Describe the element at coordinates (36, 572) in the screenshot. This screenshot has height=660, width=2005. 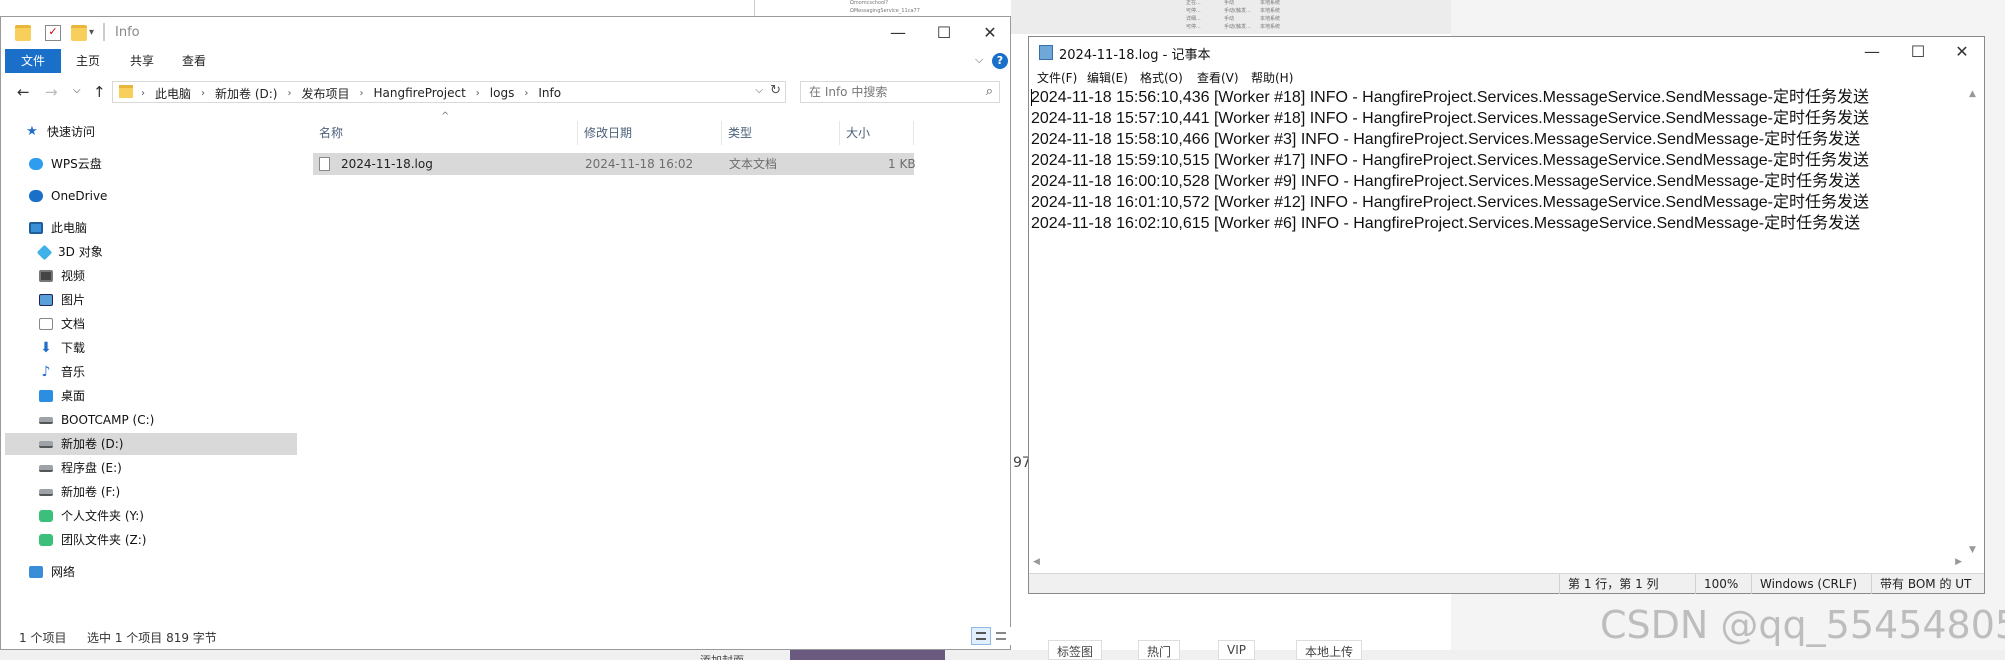
I see `network-icon` at that location.